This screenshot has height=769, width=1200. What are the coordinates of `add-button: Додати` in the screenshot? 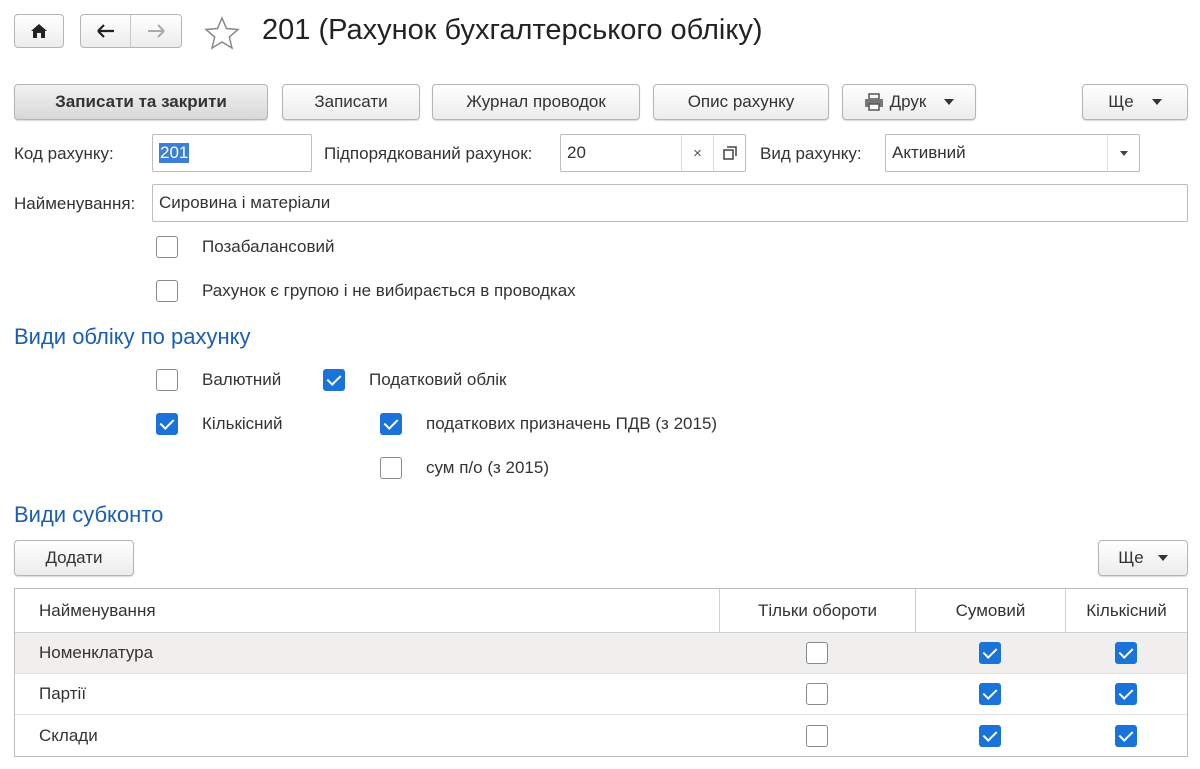 It's located at (74, 558).